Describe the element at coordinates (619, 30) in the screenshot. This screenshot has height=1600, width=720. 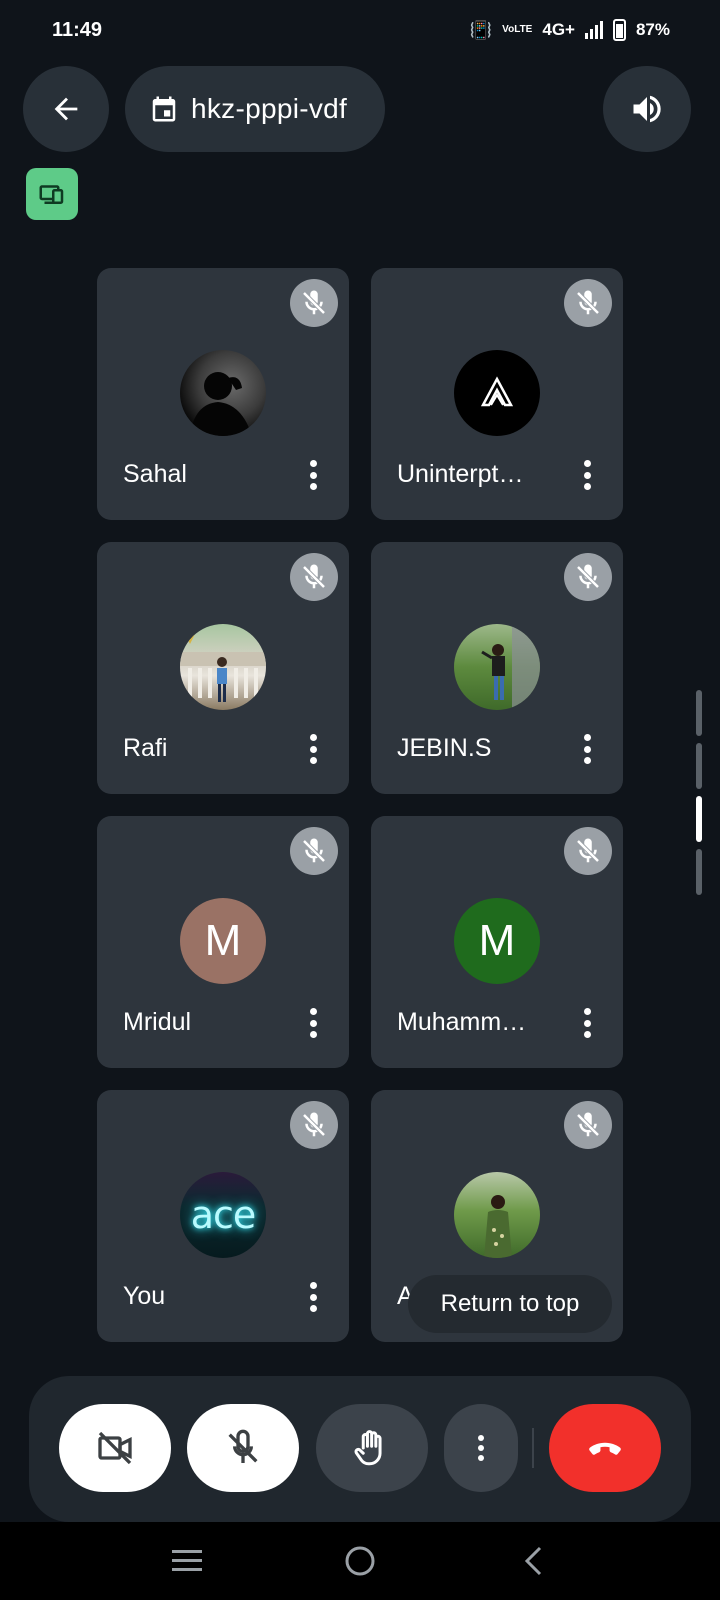
I see `battery-icon` at that location.